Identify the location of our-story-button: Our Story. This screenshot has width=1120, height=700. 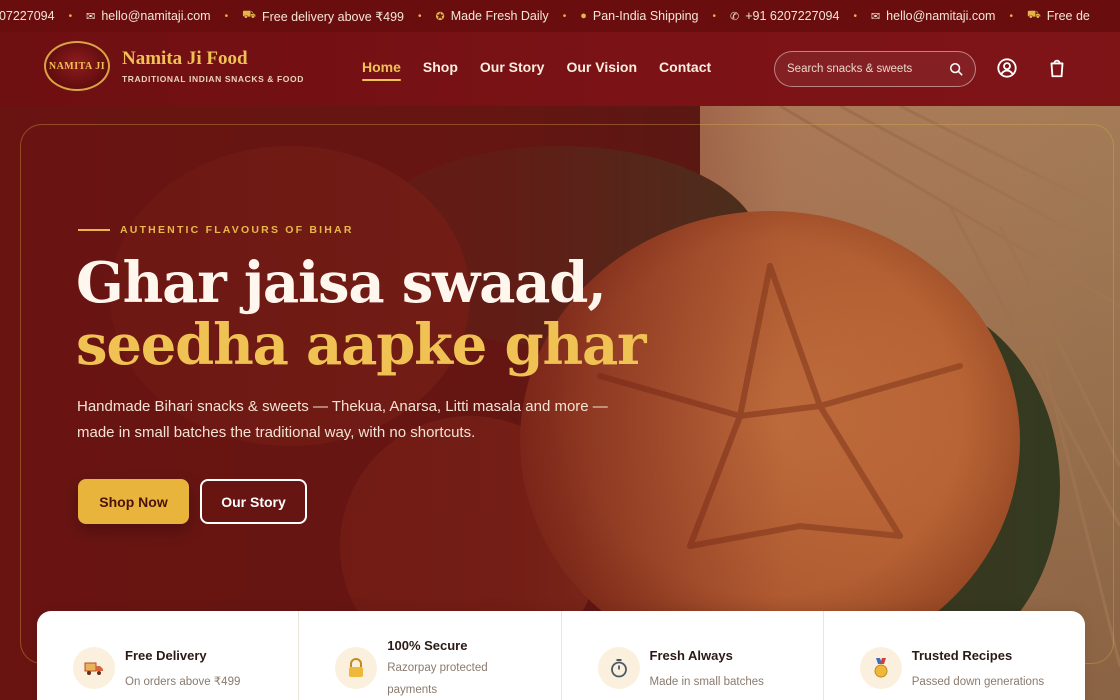
(253, 501).